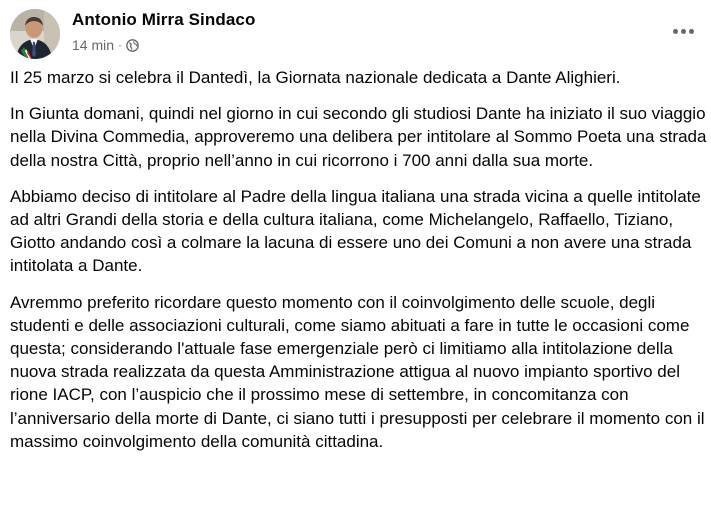 This screenshot has width=711, height=515. I want to click on post-meta: 14 min ·, so click(105, 45).